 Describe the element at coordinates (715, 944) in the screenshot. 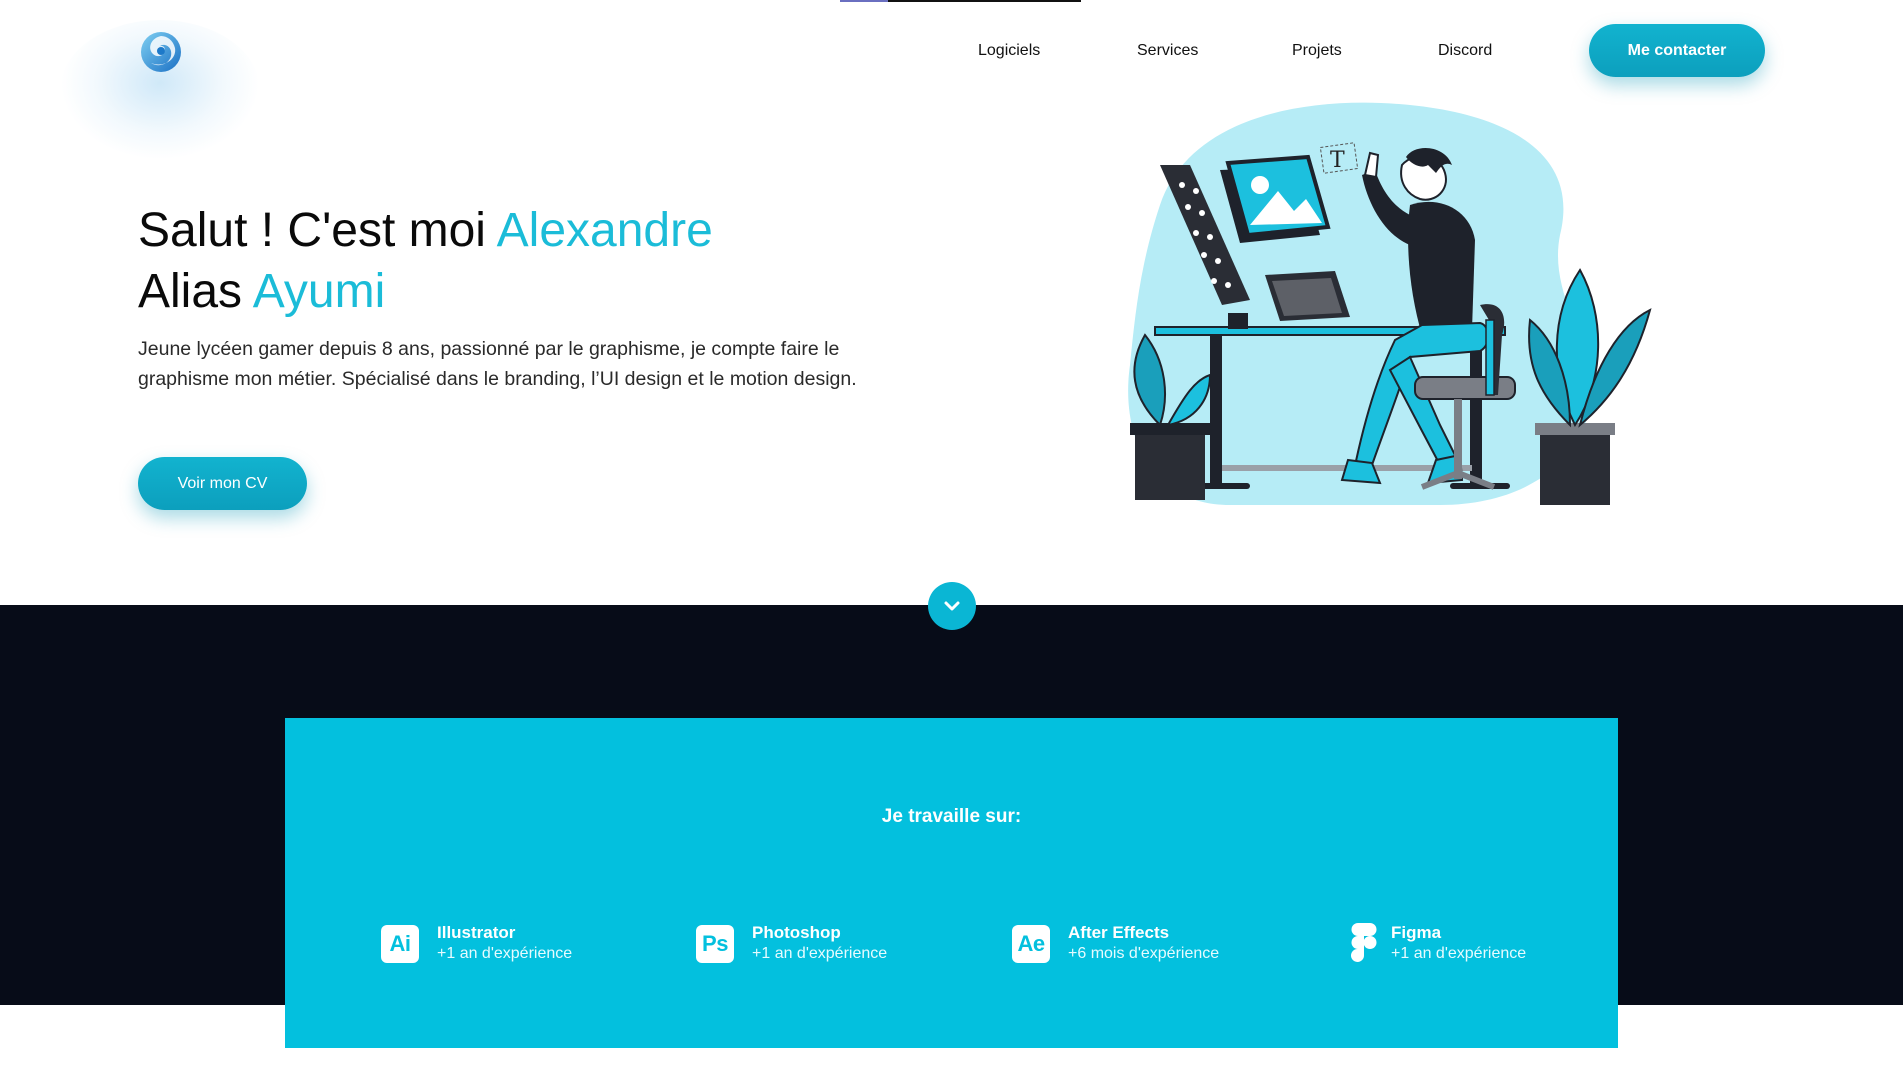

I see `photoshop-icon: Ps` at that location.